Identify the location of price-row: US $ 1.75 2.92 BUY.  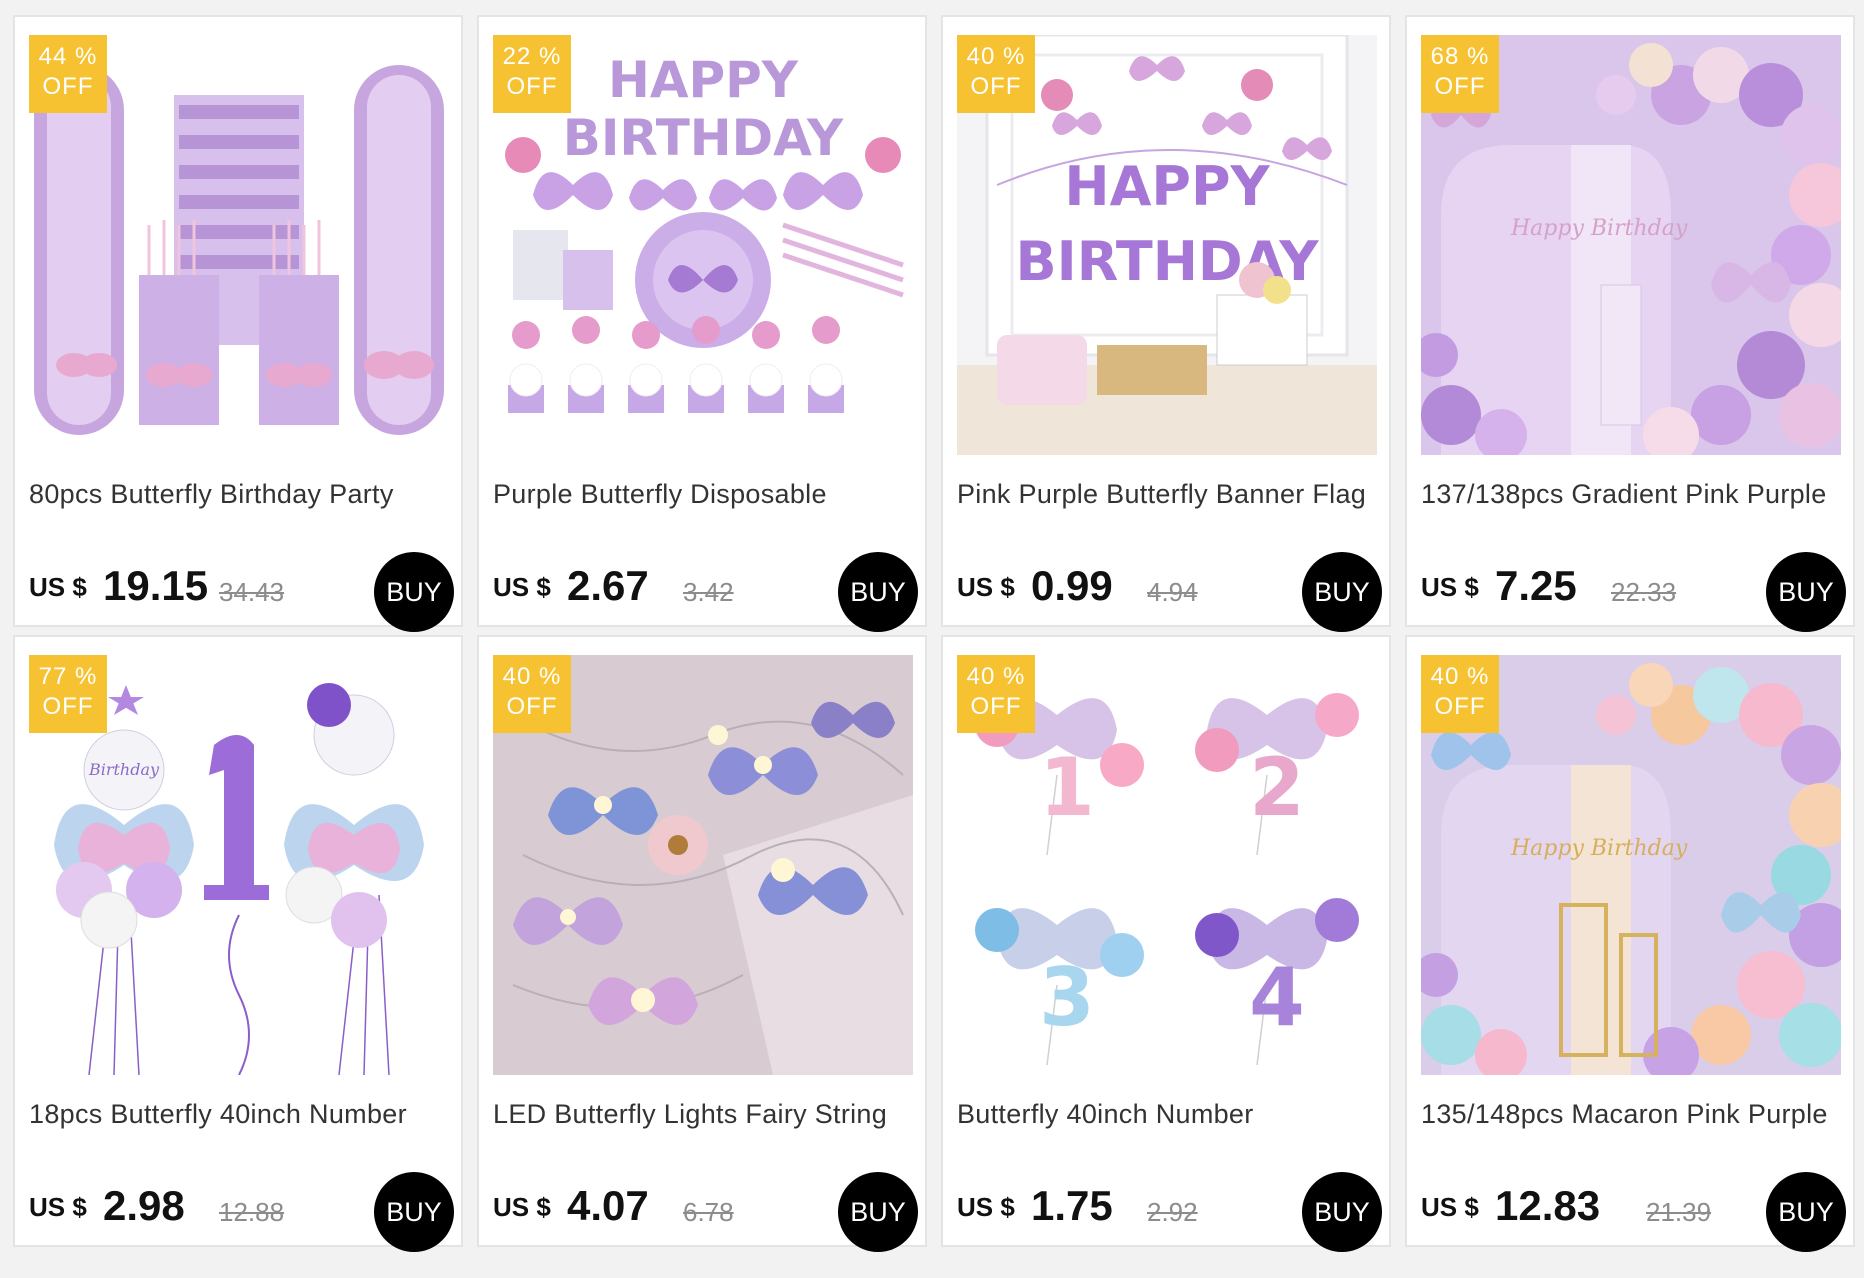
(1169, 1212).